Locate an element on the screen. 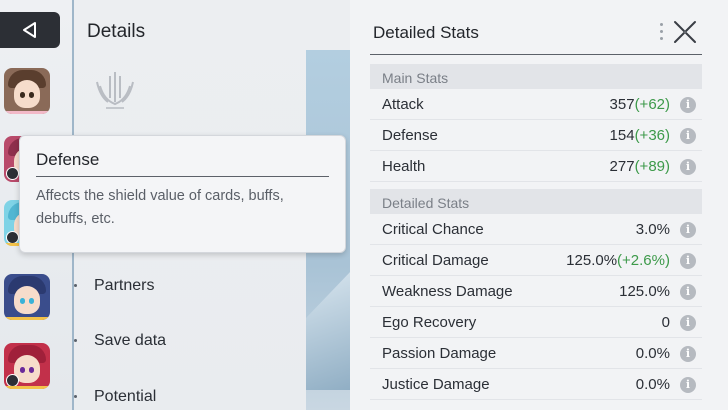  back-triangle-icon is located at coordinates (29, 30).